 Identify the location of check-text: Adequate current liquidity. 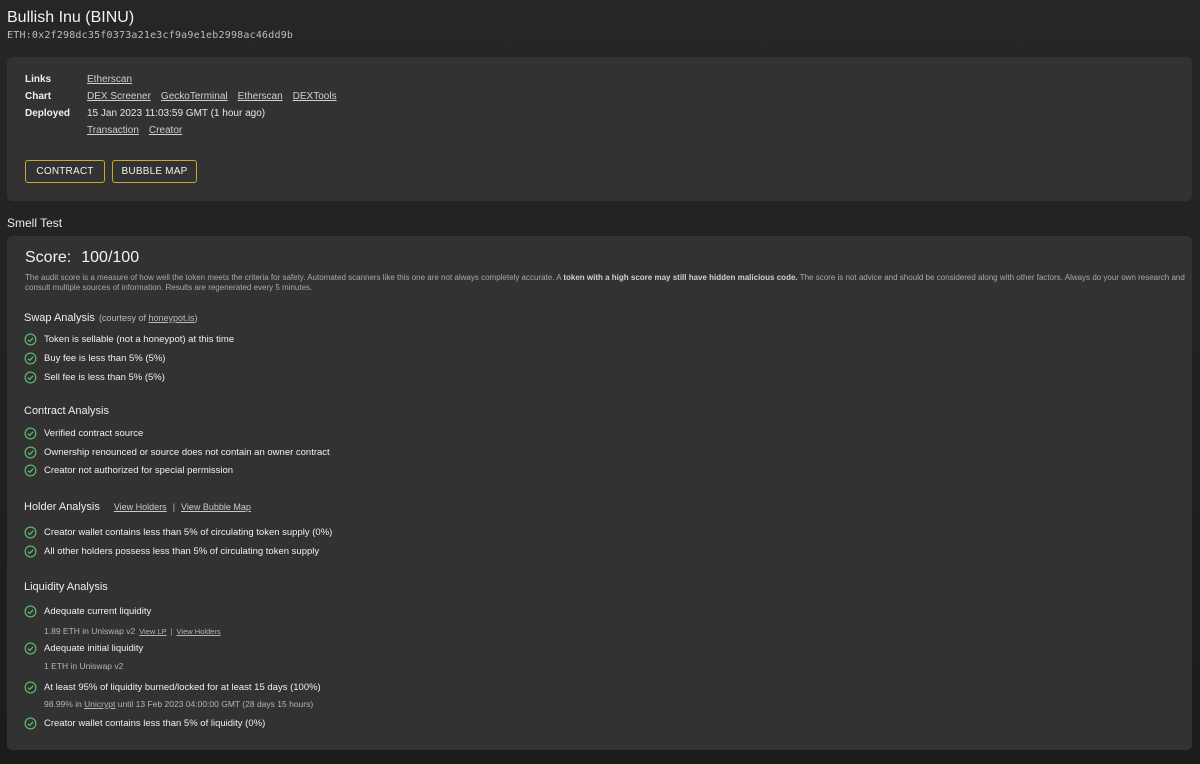
(98, 611).